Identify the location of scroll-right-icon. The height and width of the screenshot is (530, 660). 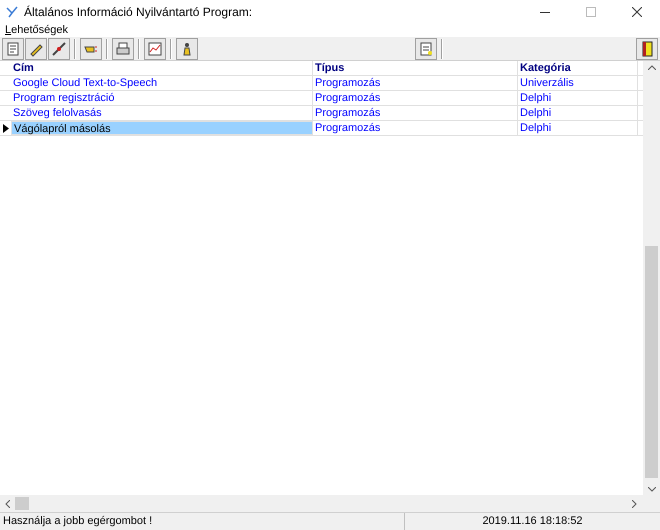
(634, 504).